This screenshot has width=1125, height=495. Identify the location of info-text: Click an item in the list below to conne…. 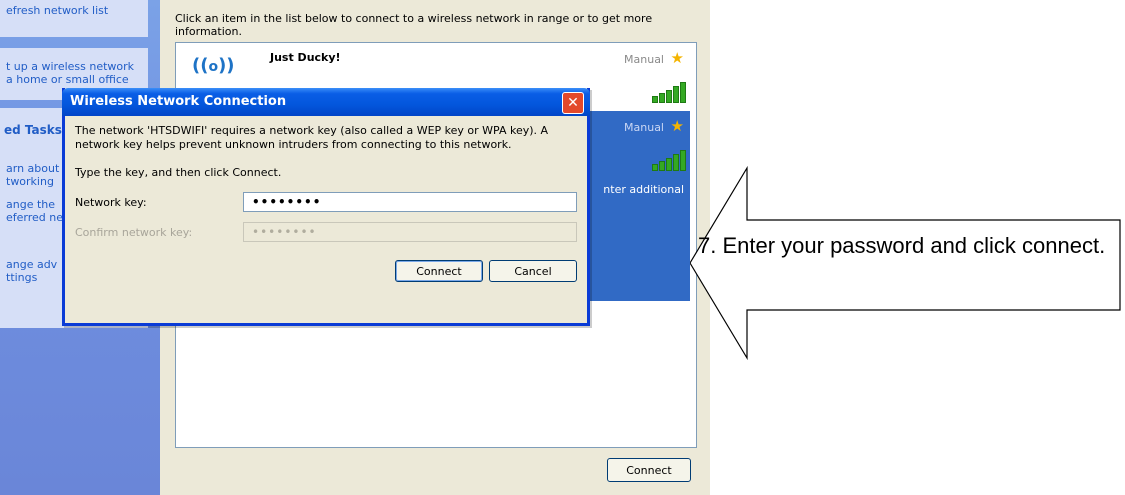
(414, 25).